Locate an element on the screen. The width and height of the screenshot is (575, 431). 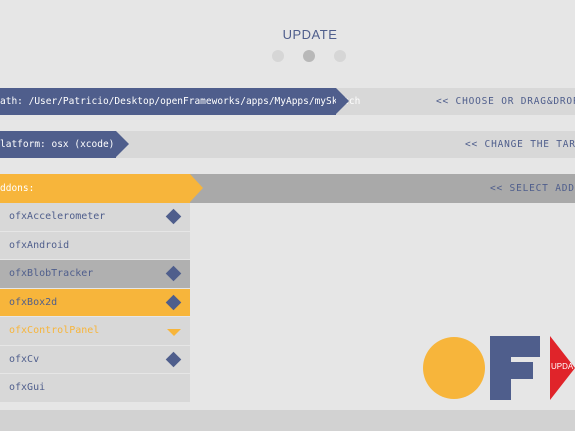
addon-label: ofxAccelerometer is located at coordinates (57, 216).